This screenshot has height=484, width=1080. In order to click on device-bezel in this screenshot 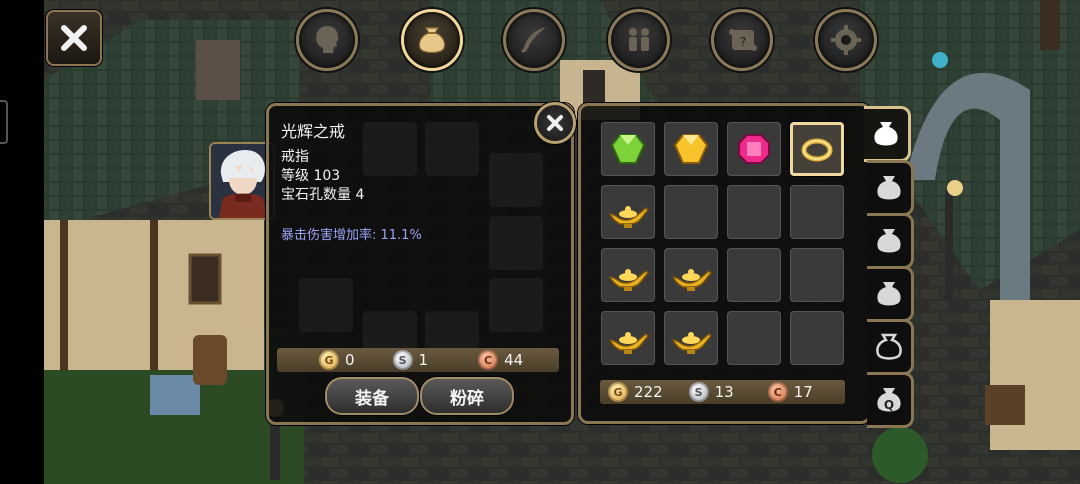, I will do `click(22, 242)`.